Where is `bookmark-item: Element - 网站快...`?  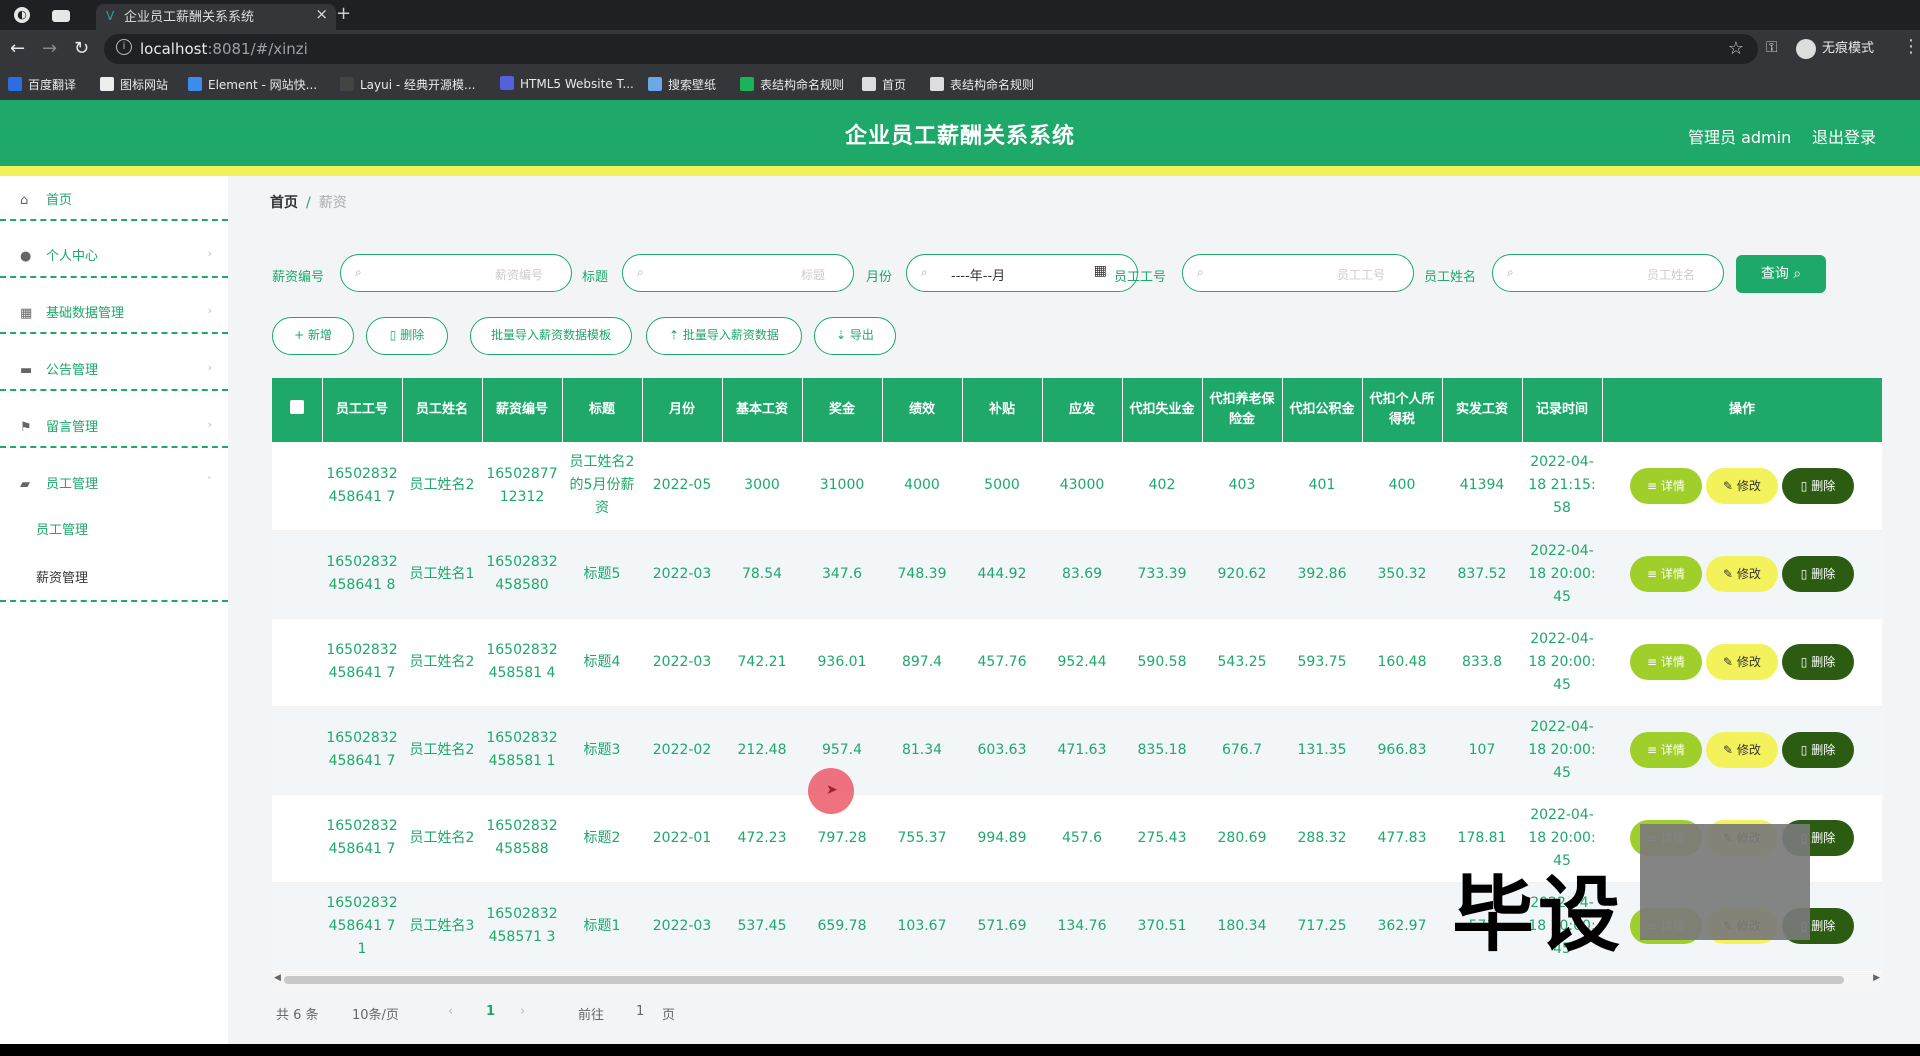
bookmark-item: Element - 网站快... is located at coordinates (252, 84).